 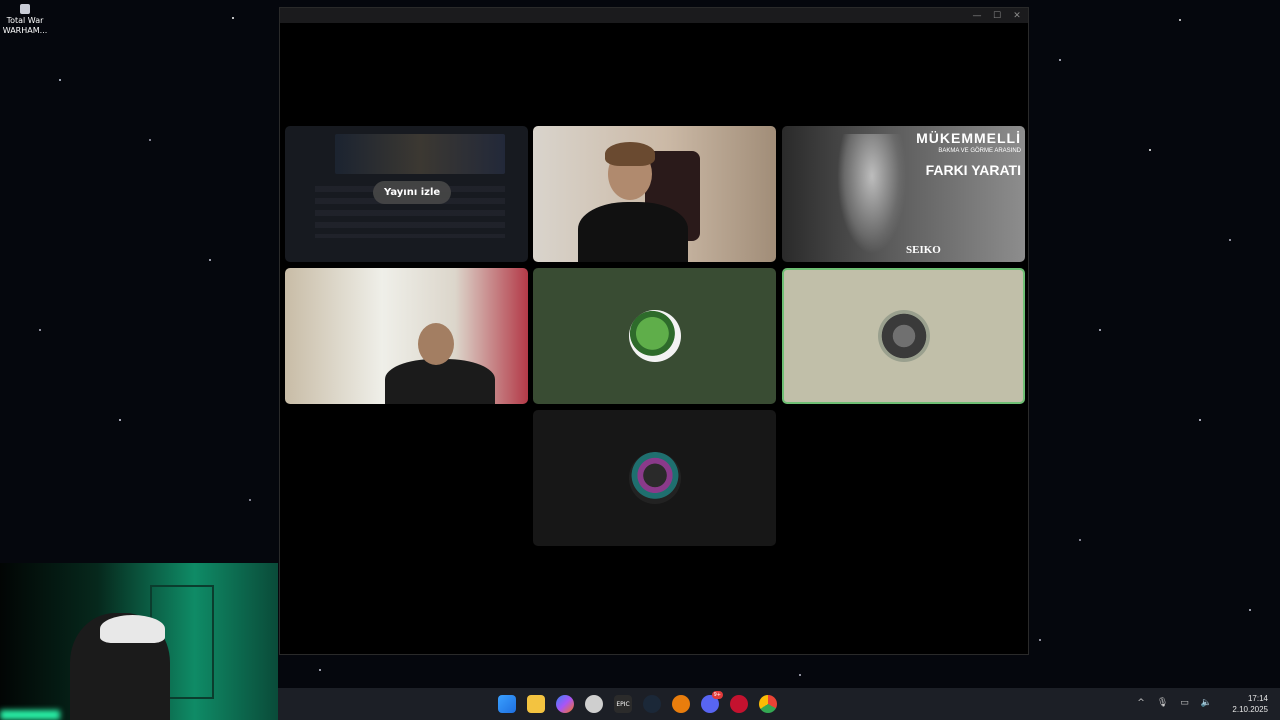 What do you see at coordinates (507, 704) in the screenshot?
I see `windows-start-icon` at bounding box center [507, 704].